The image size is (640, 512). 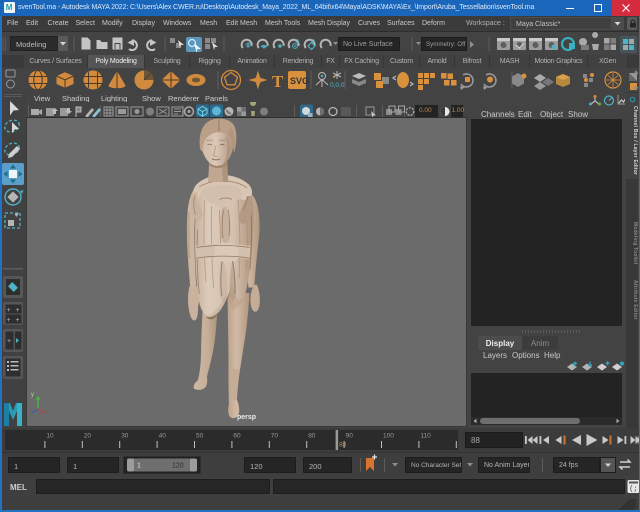 I want to click on svg-text: 0,0,0, so click(x=337, y=85).